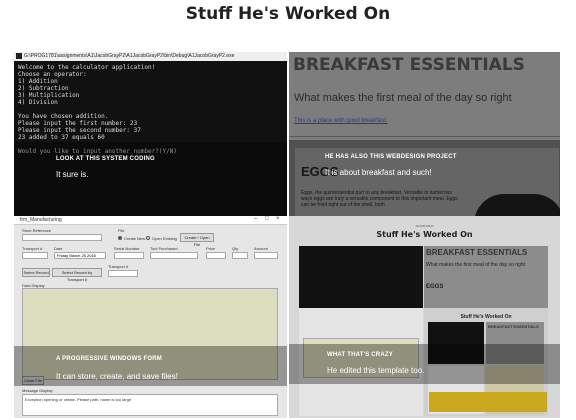  What do you see at coordinates (148, 238) in the screenshot?
I see `open-existing-radio` at bounding box center [148, 238].